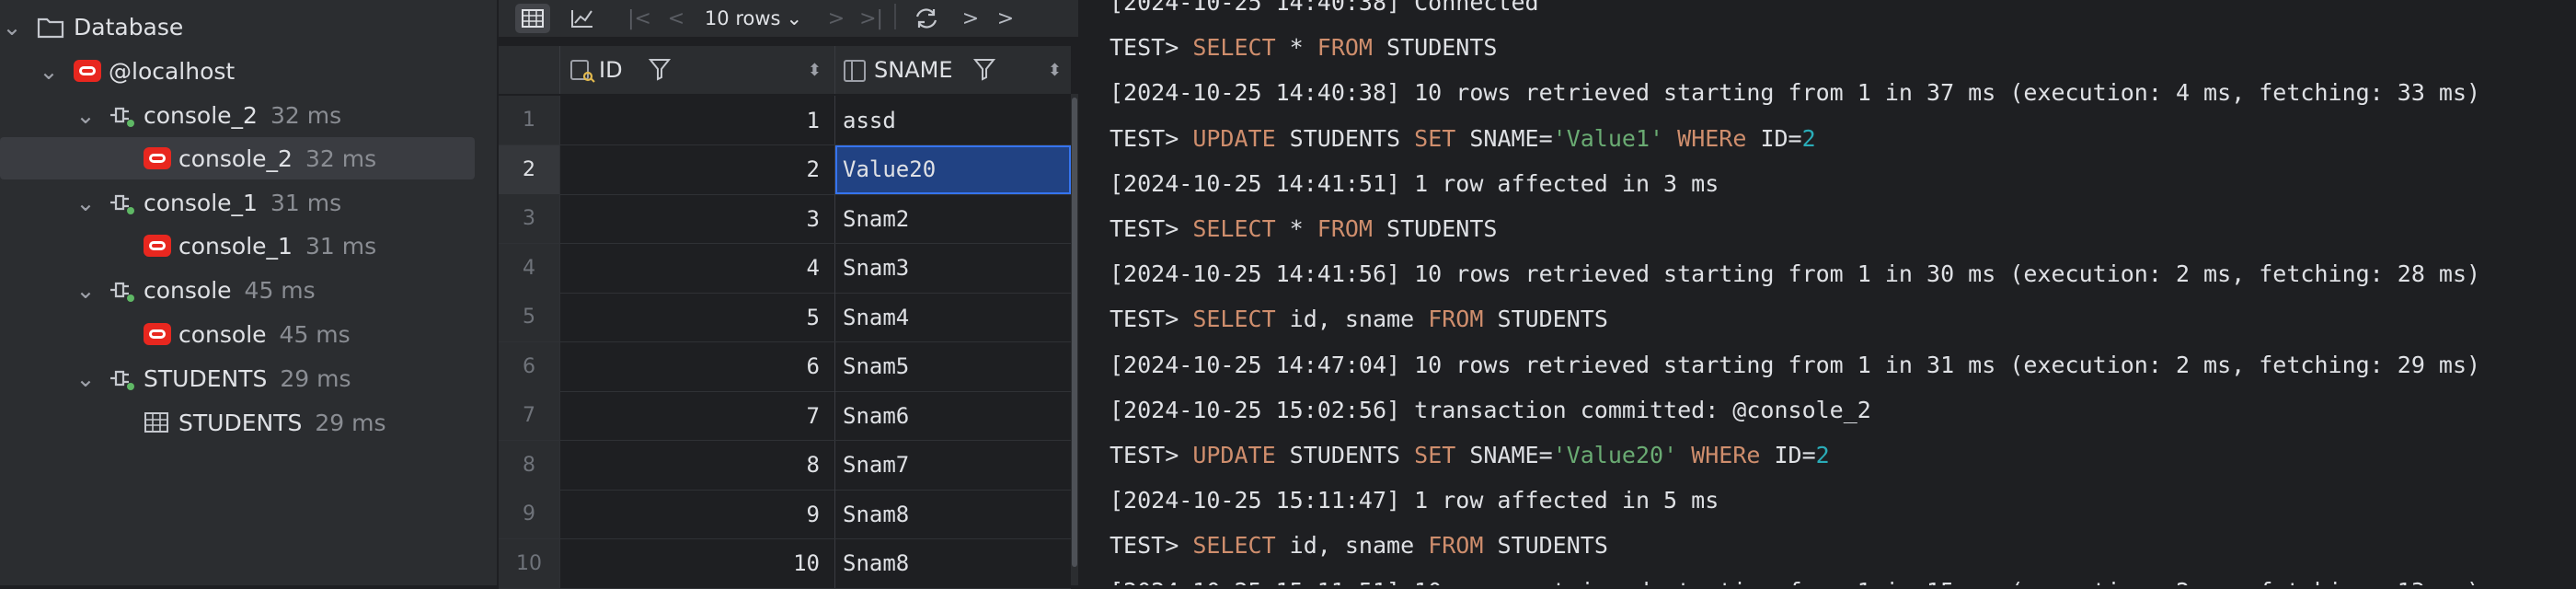  What do you see at coordinates (529, 366) in the screenshot?
I see `row-number: 6` at bounding box center [529, 366].